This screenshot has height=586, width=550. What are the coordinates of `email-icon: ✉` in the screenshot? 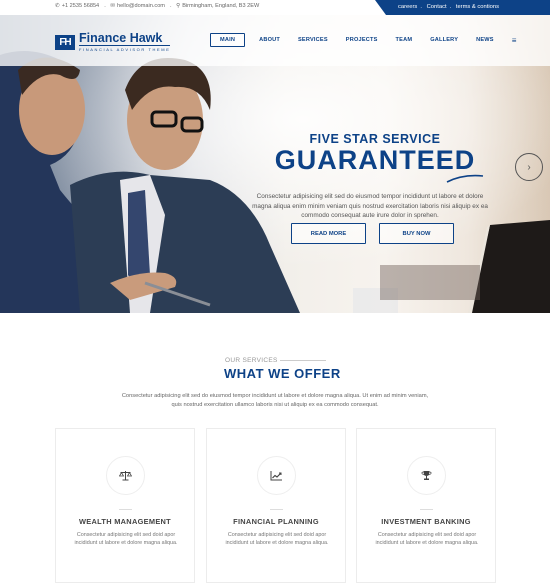 It's located at (112, 6).